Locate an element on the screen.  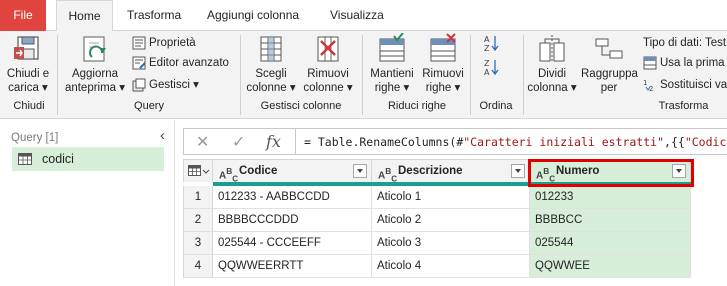
query-item-codici: codici is located at coordinates (88, 159).